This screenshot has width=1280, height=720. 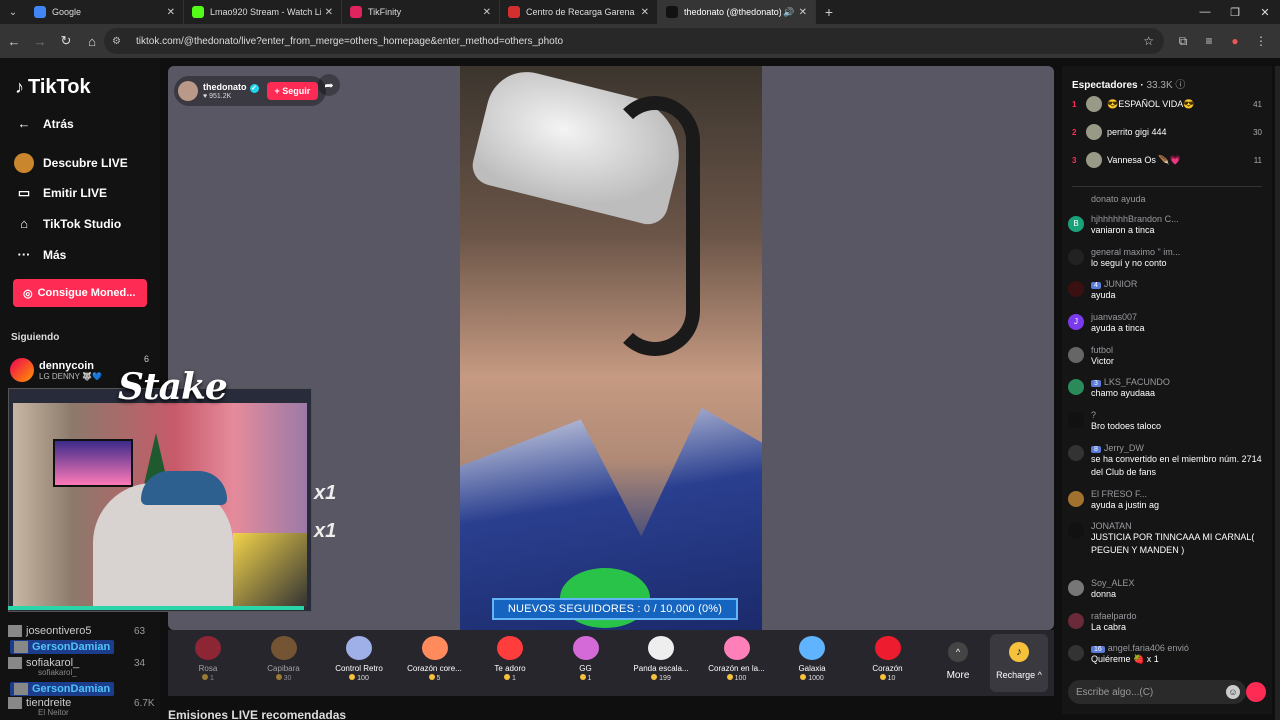 I want to click on media-control-icon: ≡, so click(x=1209, y=41).